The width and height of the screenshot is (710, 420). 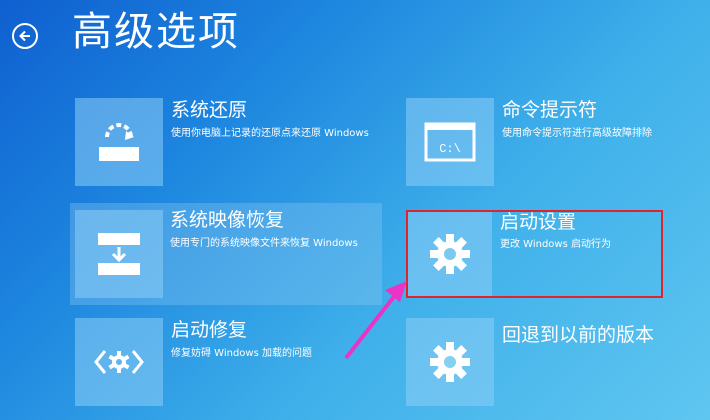 What do you see at coordinates (270, 133) in the screenshot?
I see `option-description: 使用你电脑上记录的还原点来还原 Windows` at bounding box center [270, 133].